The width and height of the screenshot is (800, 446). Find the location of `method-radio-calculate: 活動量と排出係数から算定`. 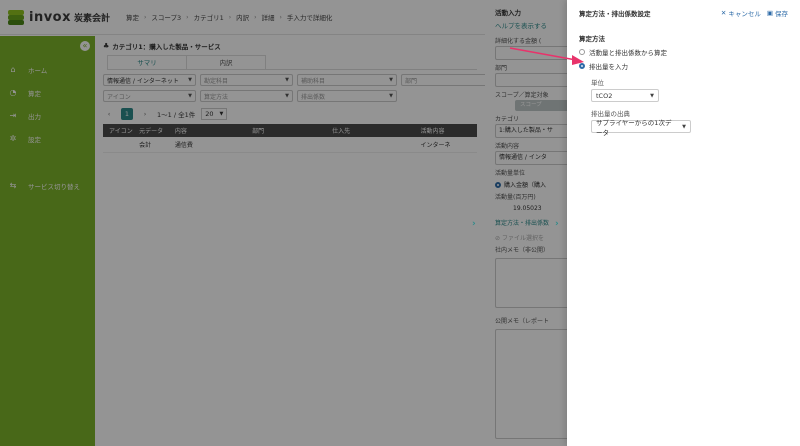

method-radio-calculate: 活動量と排出係数から算定 is located at coordinates (683, 52).